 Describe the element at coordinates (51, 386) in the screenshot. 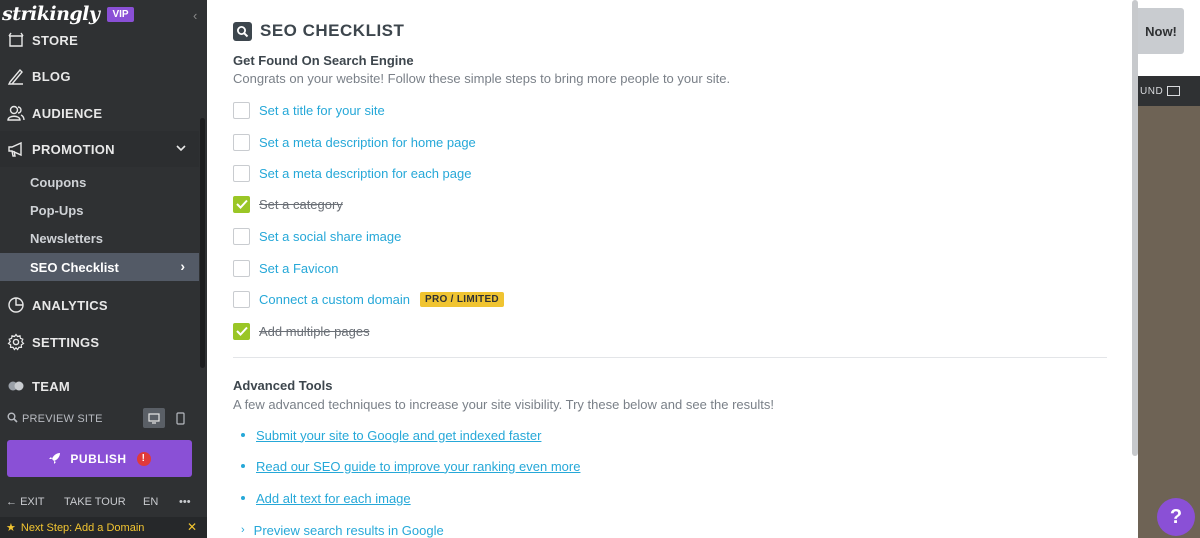

I see `sidebar-item-label: TEAM` at that location.